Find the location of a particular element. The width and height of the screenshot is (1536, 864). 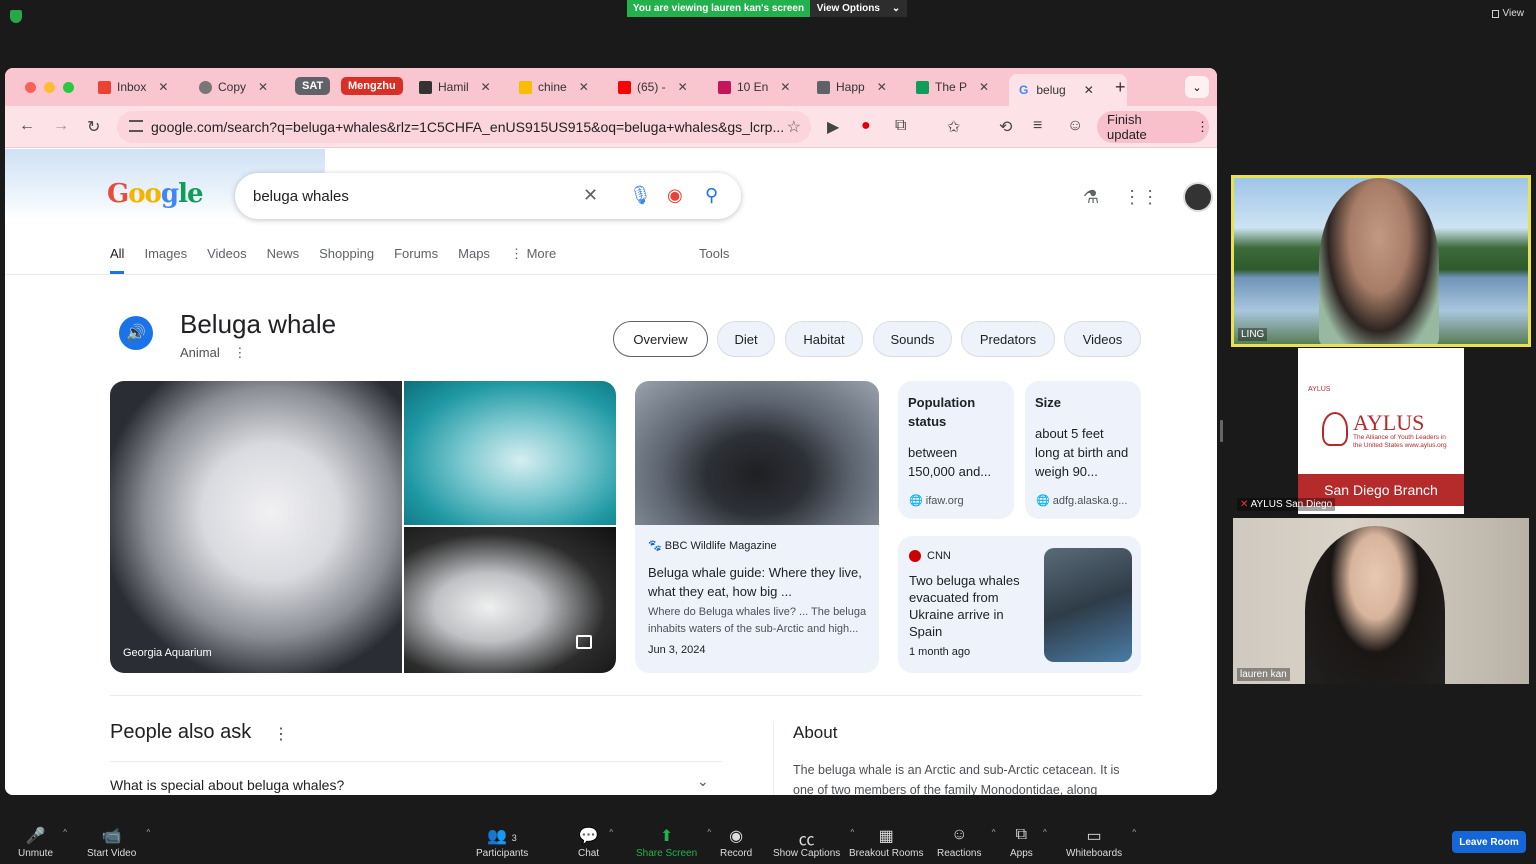

tab-images: Images is located at coordinates (165, 260).